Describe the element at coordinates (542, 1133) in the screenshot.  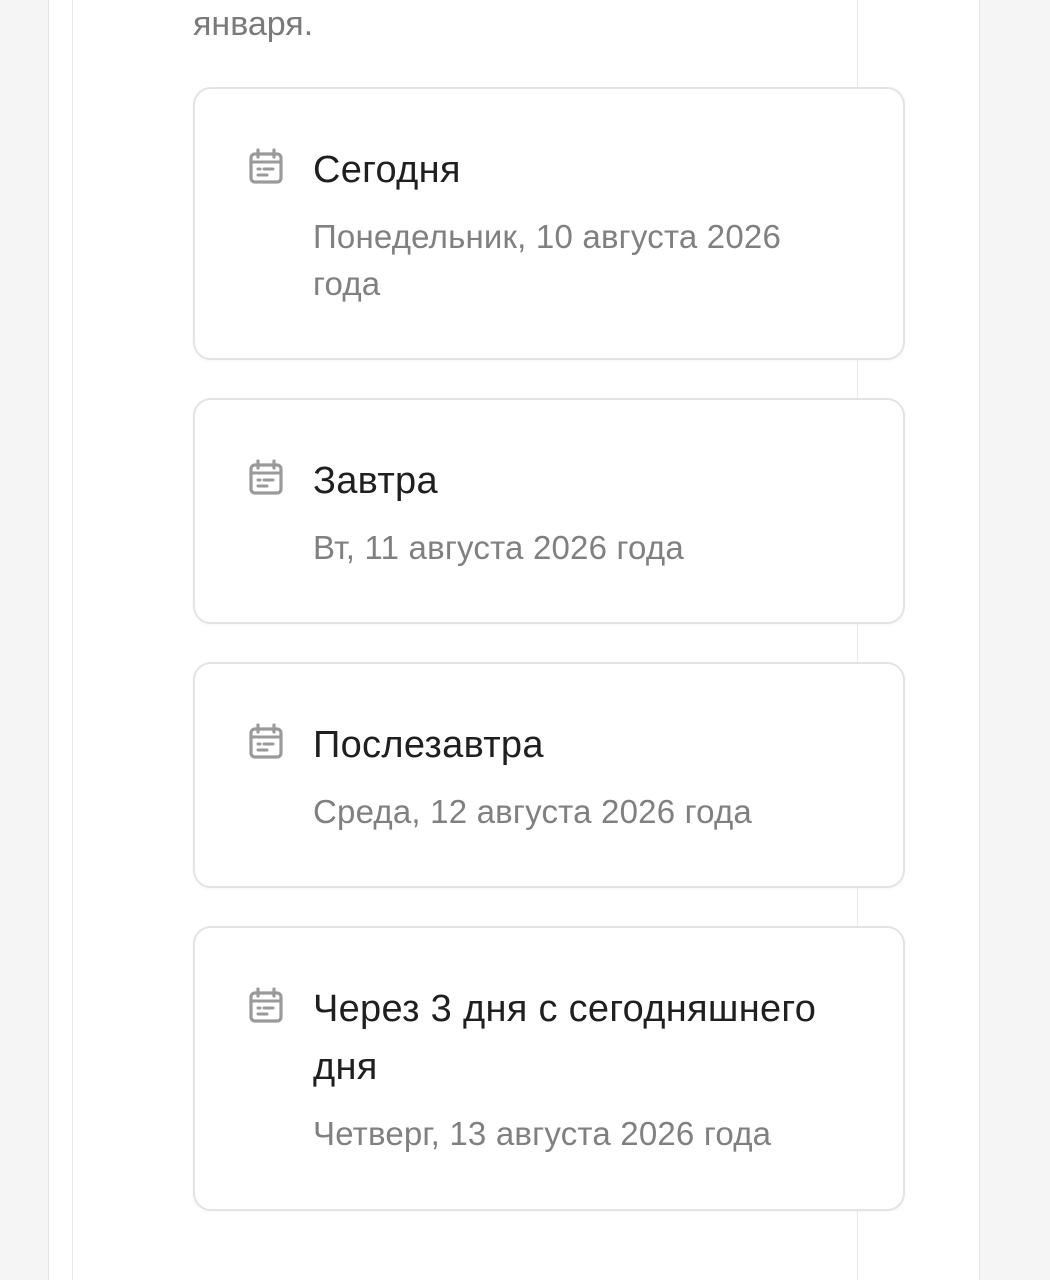
I see `card-date: Четверг, 13 августа 2026 года` at that location.